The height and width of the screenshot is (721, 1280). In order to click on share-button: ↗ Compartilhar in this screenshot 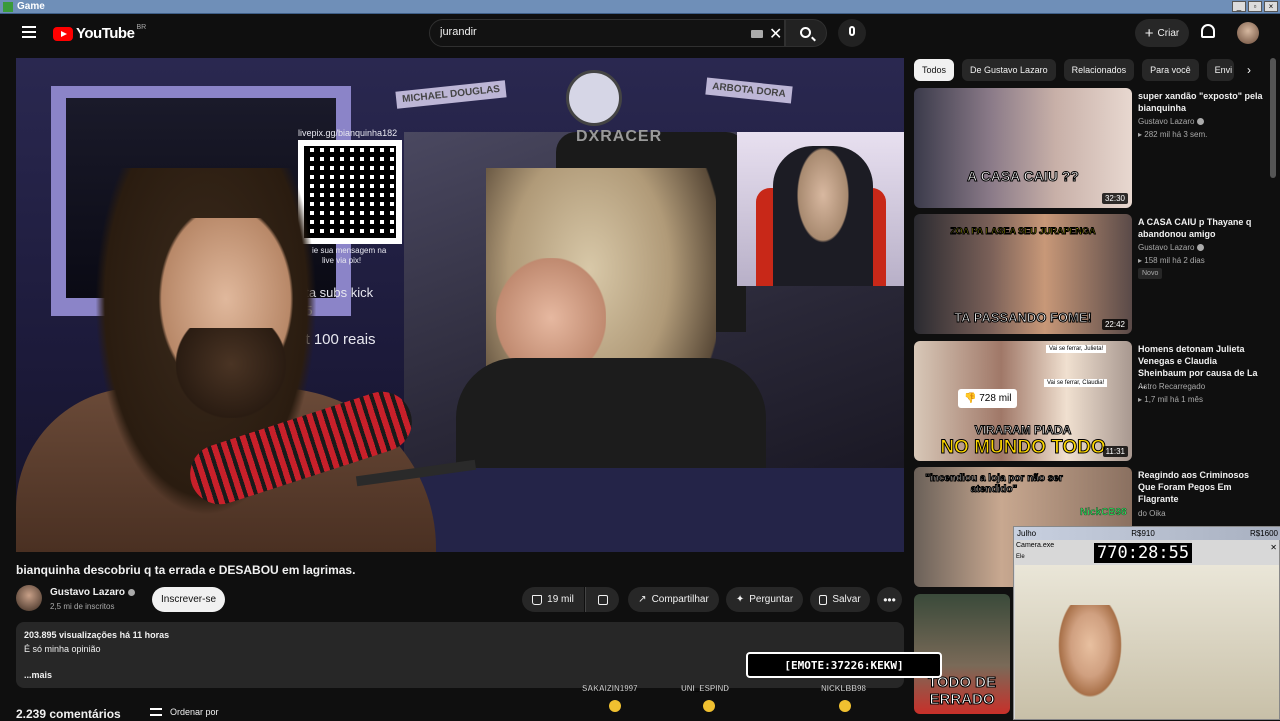, I will do `click(673, 599)`.